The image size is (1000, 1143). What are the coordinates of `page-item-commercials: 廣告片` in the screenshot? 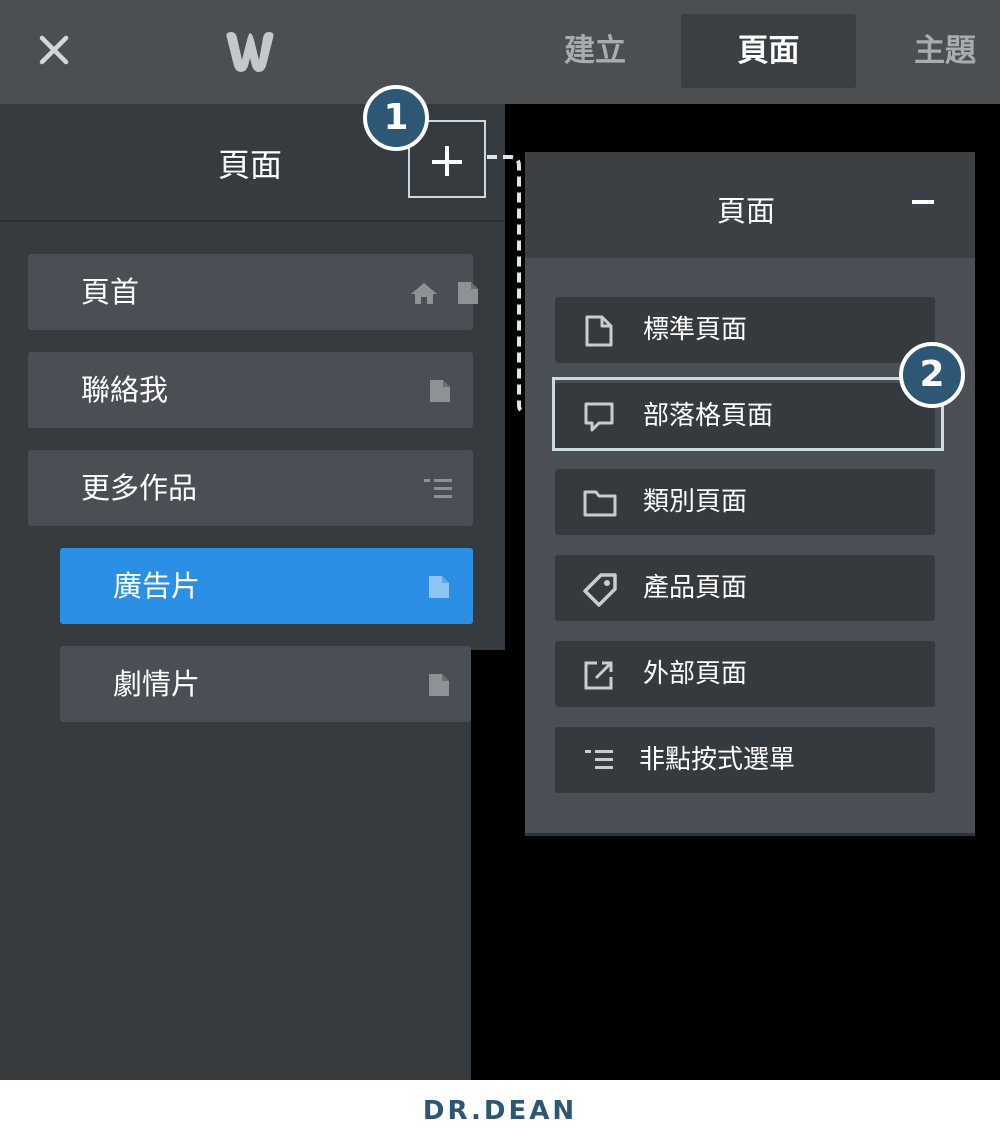 It's located at (266, 586).